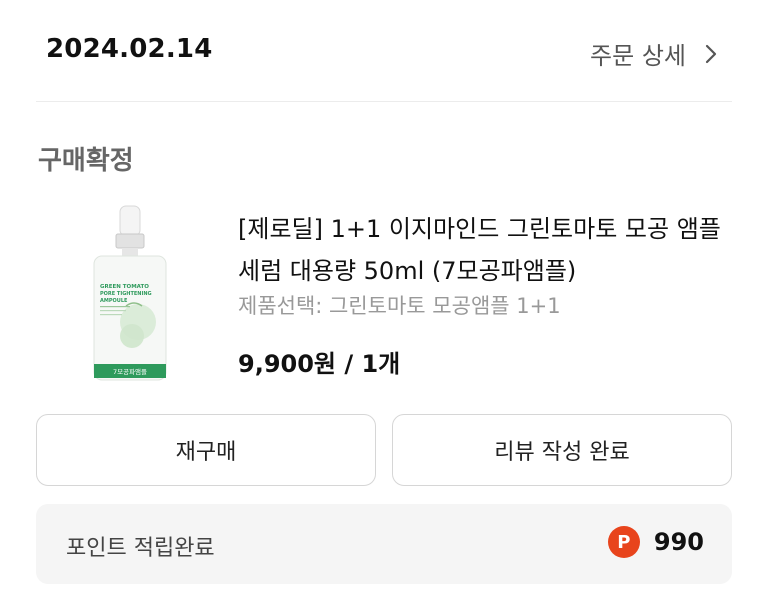  I want to click on bottle-text-2: PORE TIGHTENING, so click(126, 294).